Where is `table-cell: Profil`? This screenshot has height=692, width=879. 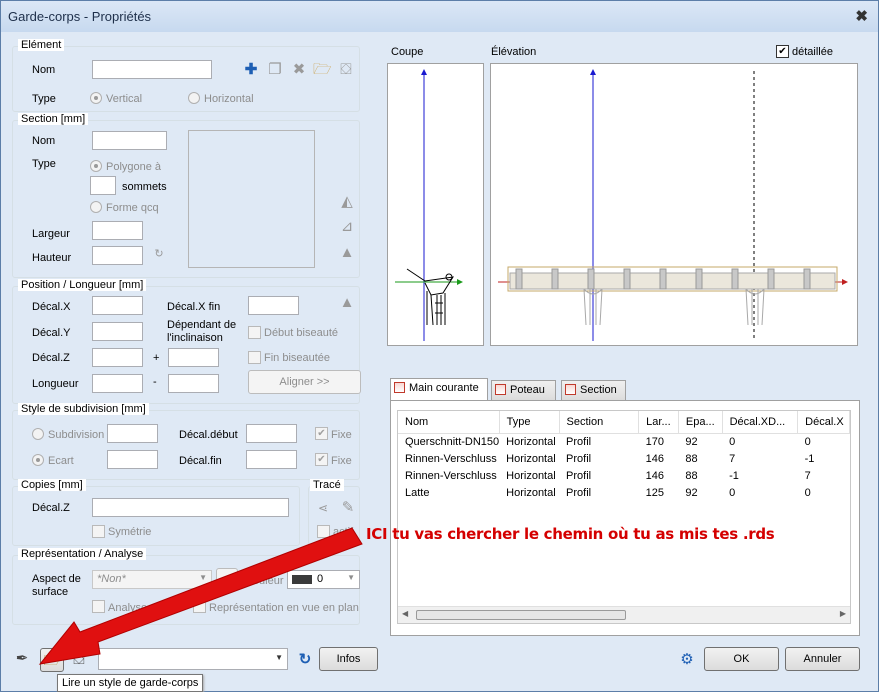 table-cell: Profil is located at coordinates (579, 441).